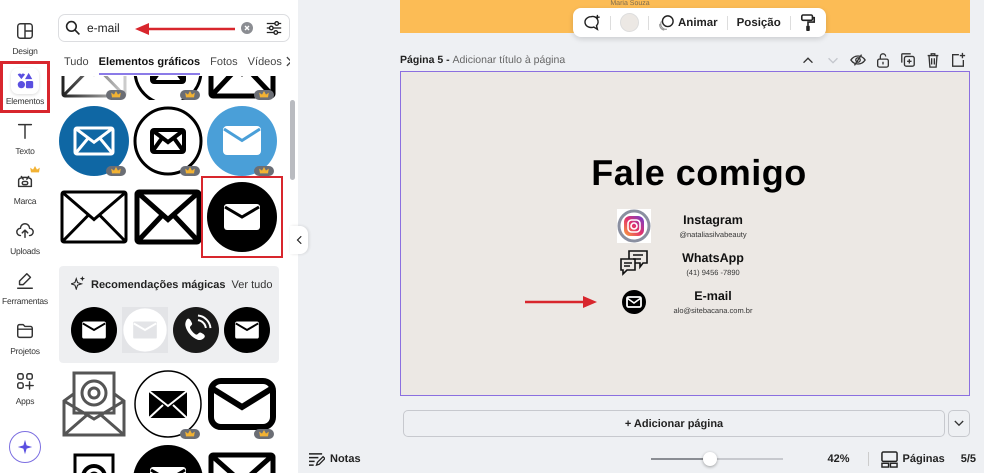 The height and width of the screenshot is (473, 984). I want to click on collapse-handle, so click(299, 240).